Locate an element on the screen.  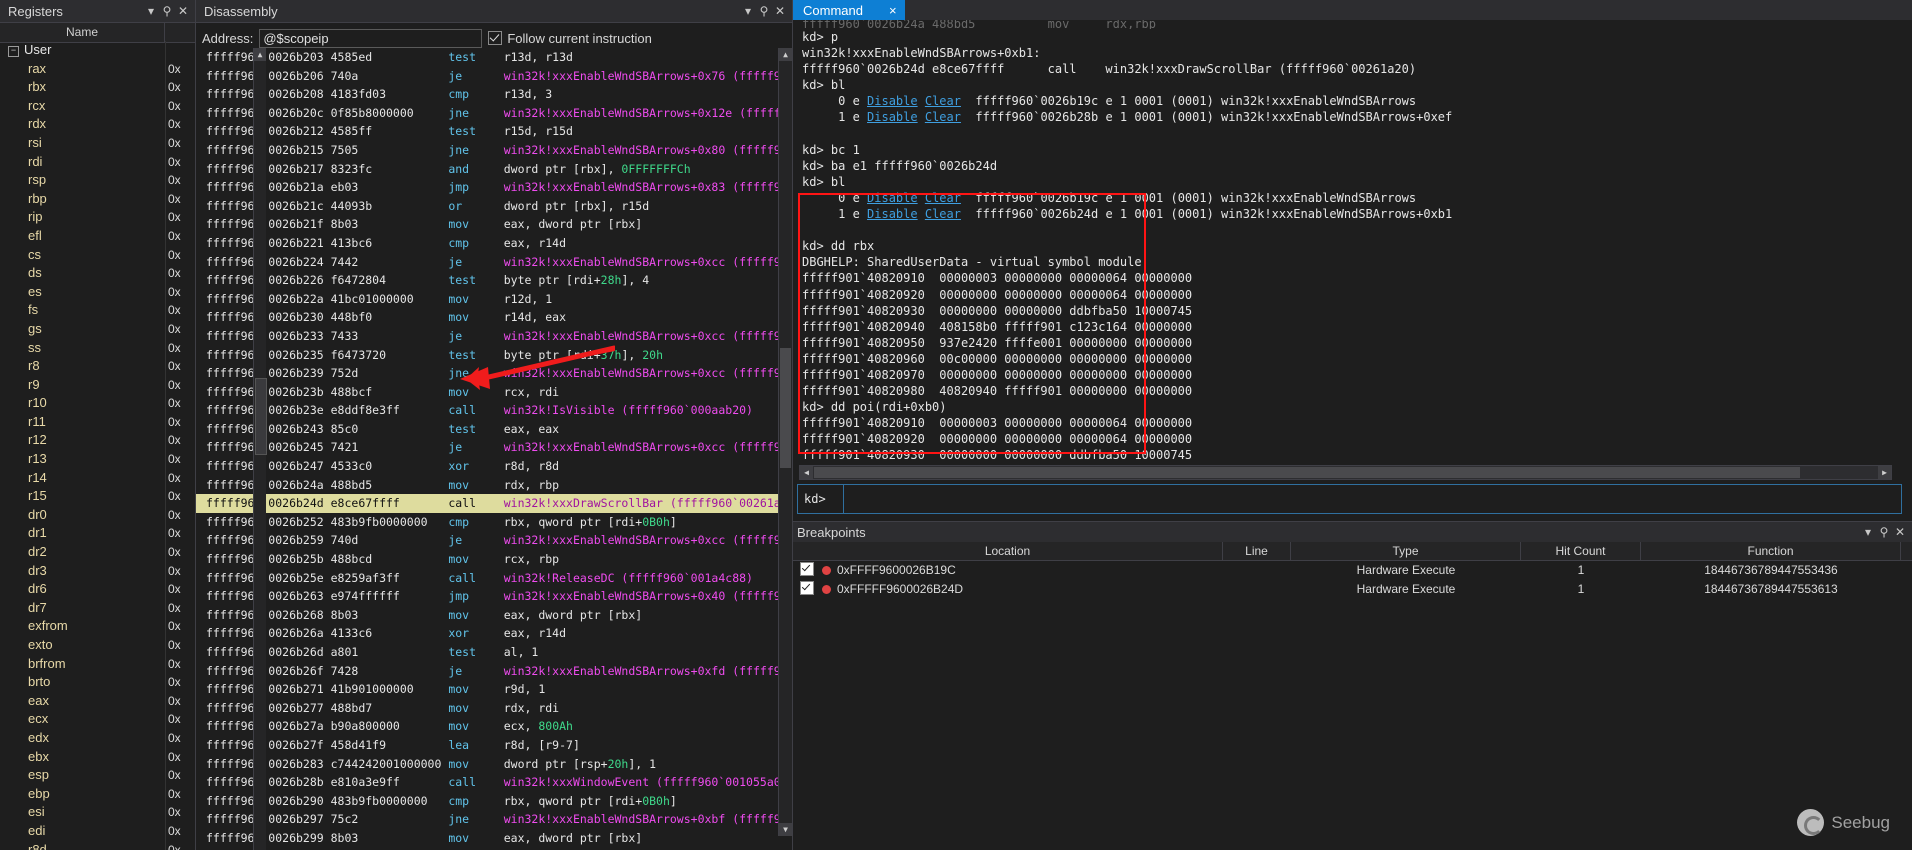
collapse-icon: − is located at coordinates (13, 51).